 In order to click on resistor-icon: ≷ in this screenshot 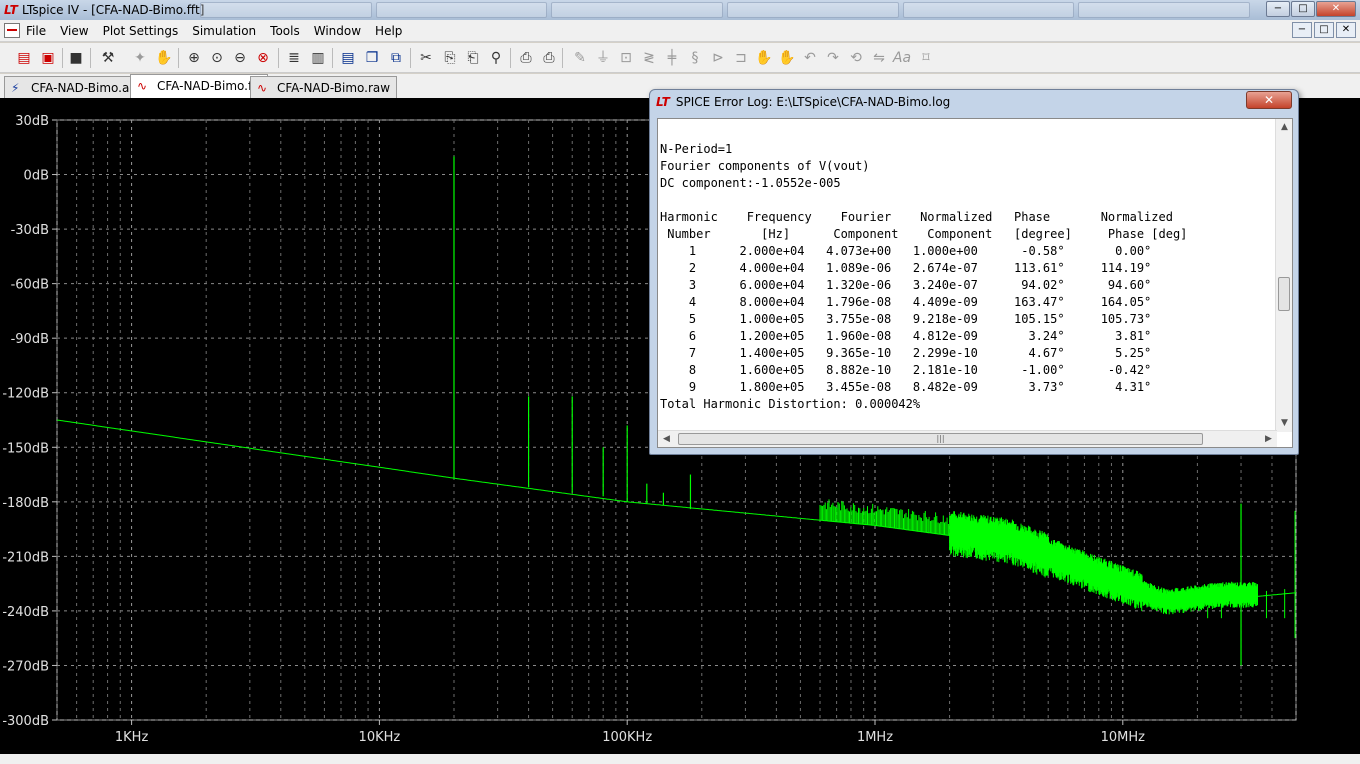, I will do `click(649, 58)`.